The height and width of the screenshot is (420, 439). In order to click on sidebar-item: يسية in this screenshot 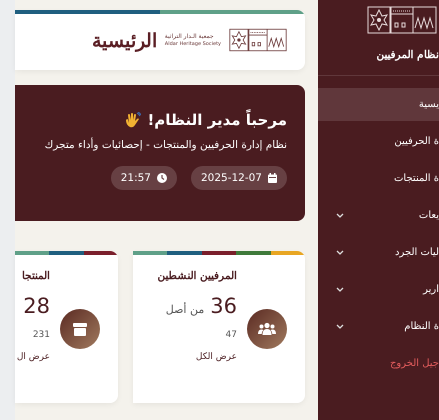, I will do `click(378, 104)`.